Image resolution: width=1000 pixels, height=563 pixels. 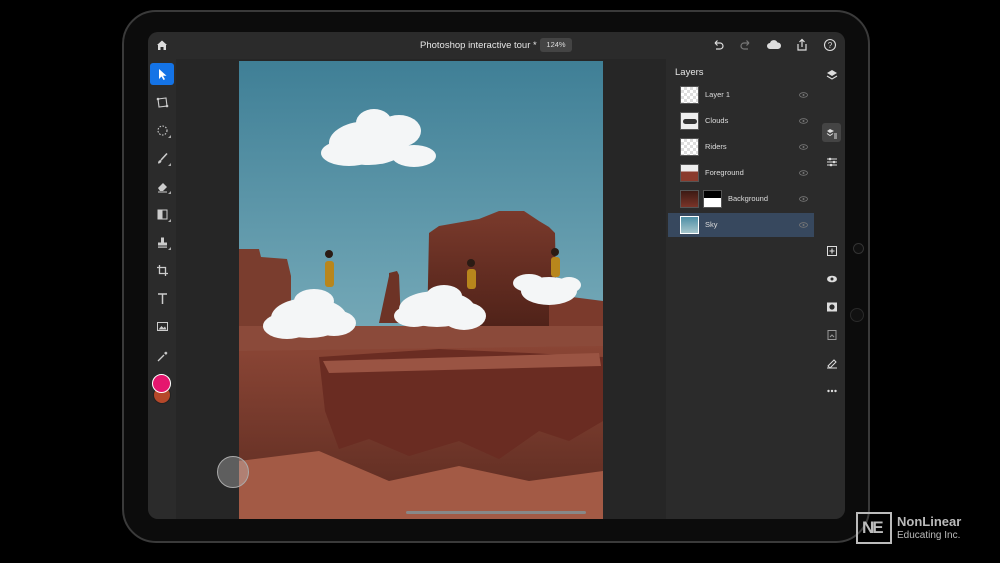 I want to click on foreground-color-swatch, so click(x=161, y=383).